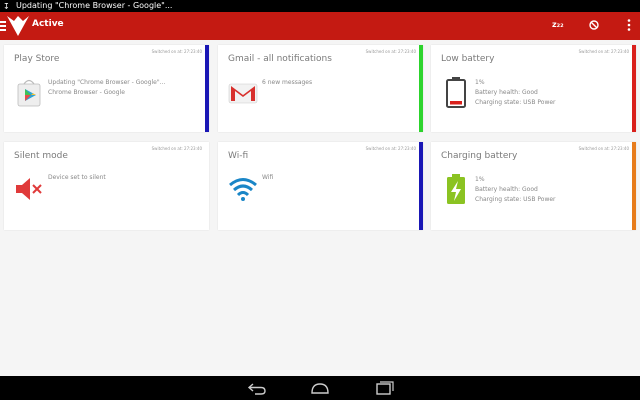  Describe the element at coordinates (29, 189) in the screenshot. I see `muted-speaker-icon` at that location.